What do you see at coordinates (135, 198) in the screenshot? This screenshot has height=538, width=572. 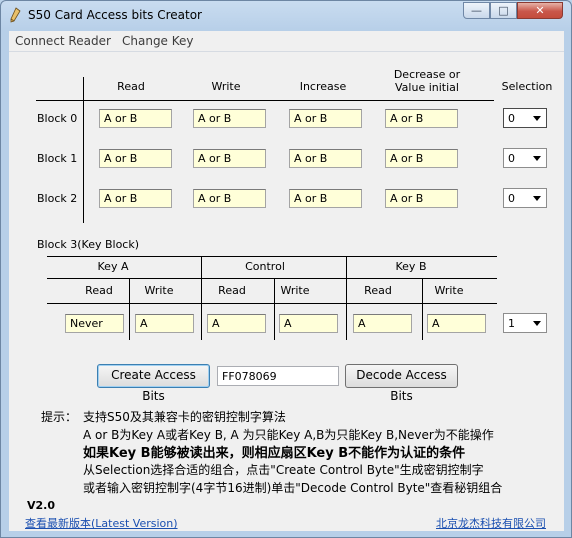 I see `block-2-read-field: A or B` at bounding box center [135, 198].